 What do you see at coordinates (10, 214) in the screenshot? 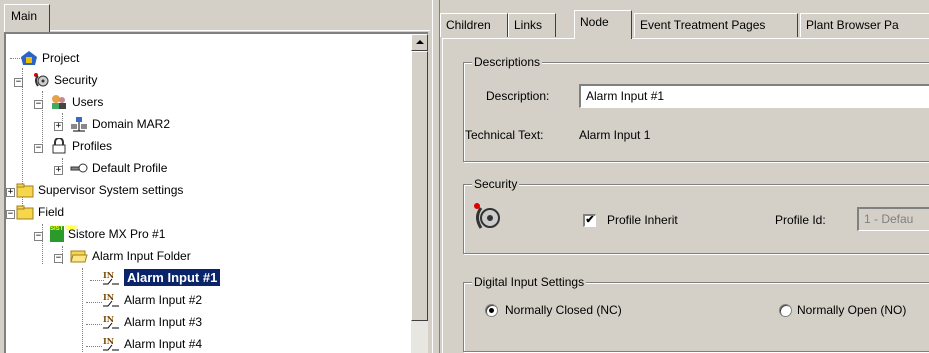
I see `collapse-field-expander: −` at bounding box center [10, 214].